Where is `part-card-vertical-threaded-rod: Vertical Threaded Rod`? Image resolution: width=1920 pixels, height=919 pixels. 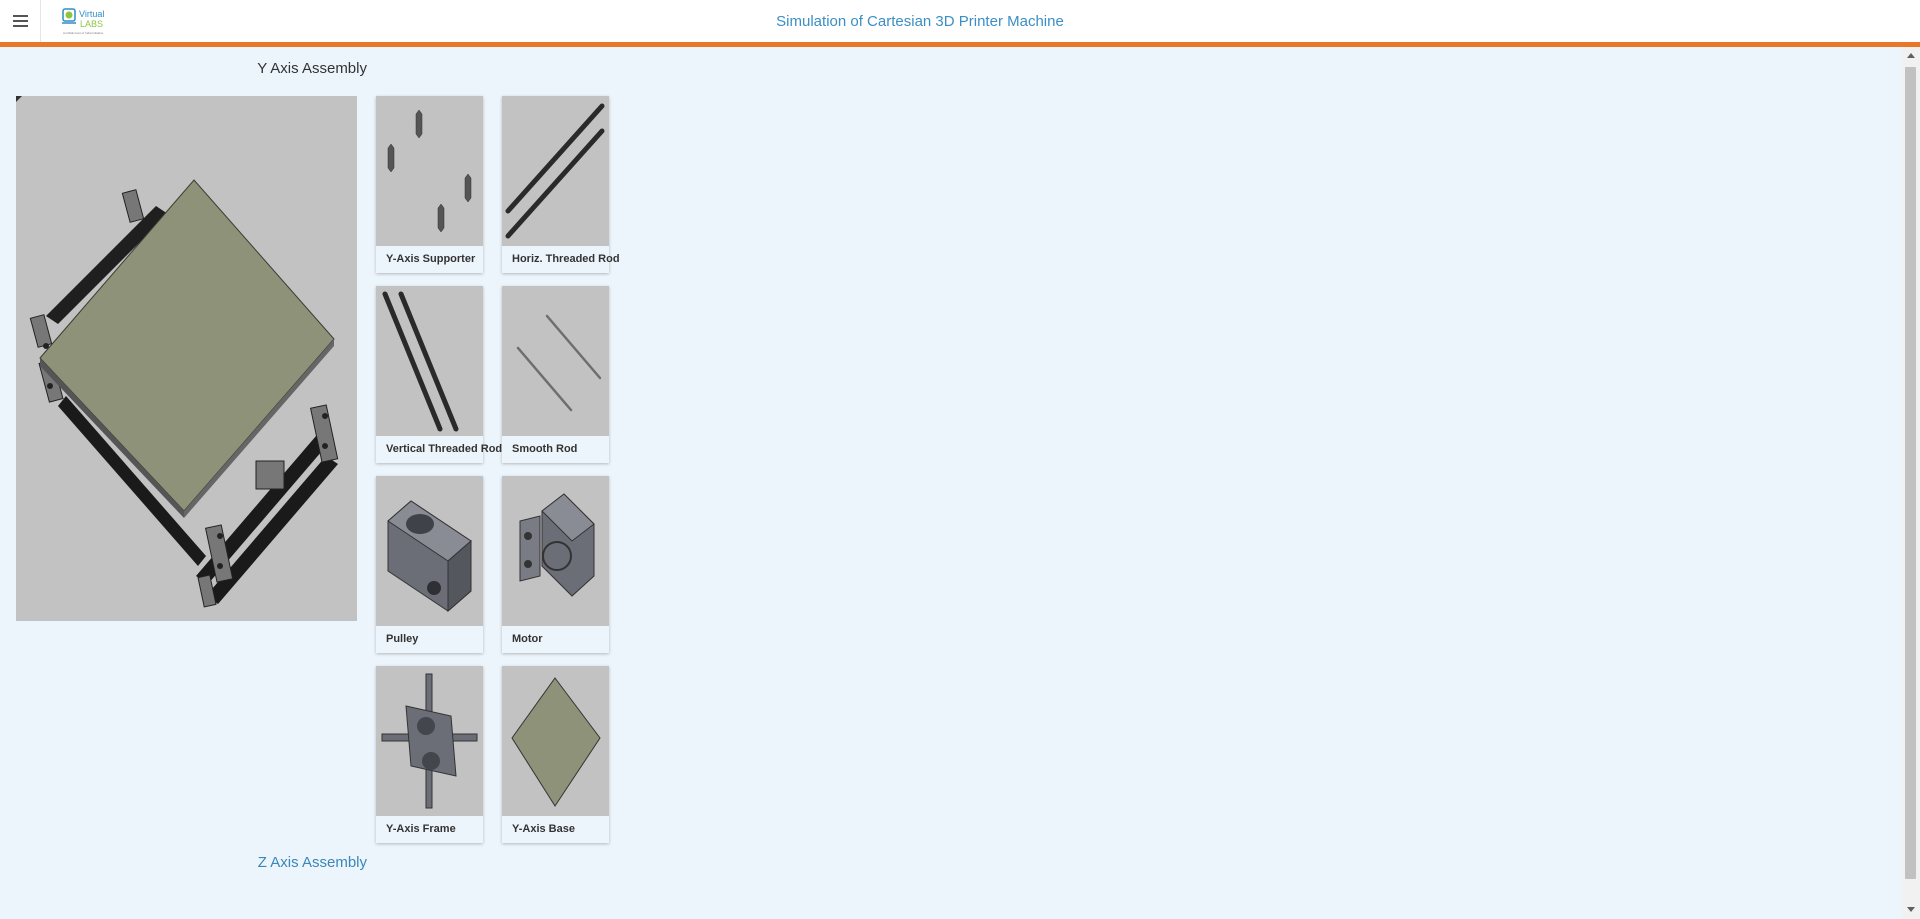 part-card-vertical-threaded-rod: Vertical Threaded Rod is located at coordinates (439, 374).